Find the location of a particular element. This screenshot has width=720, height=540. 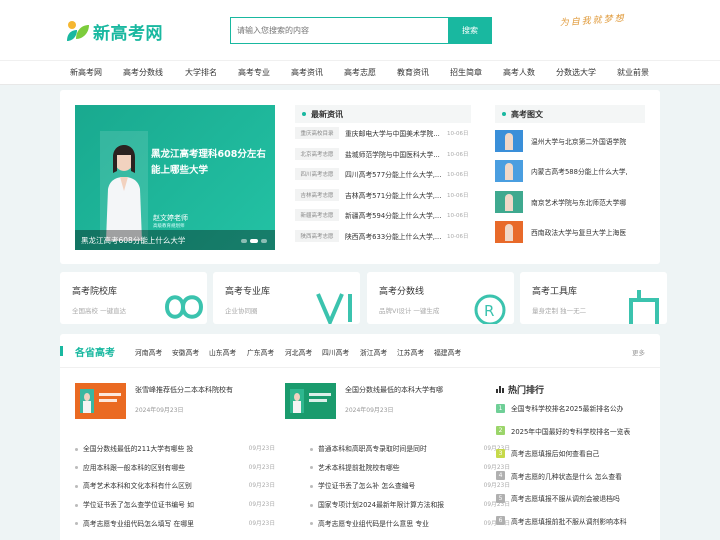

news-item: 陕西高考志愿 陕西高考633分能上什么大学,... 10-06日 is located at coordinates (383, 236).